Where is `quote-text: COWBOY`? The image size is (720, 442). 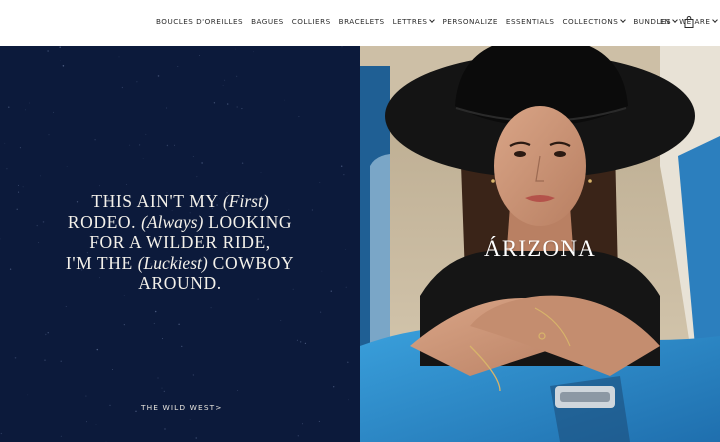
quote-text: COWBOY is located at coordinates (251, 262).